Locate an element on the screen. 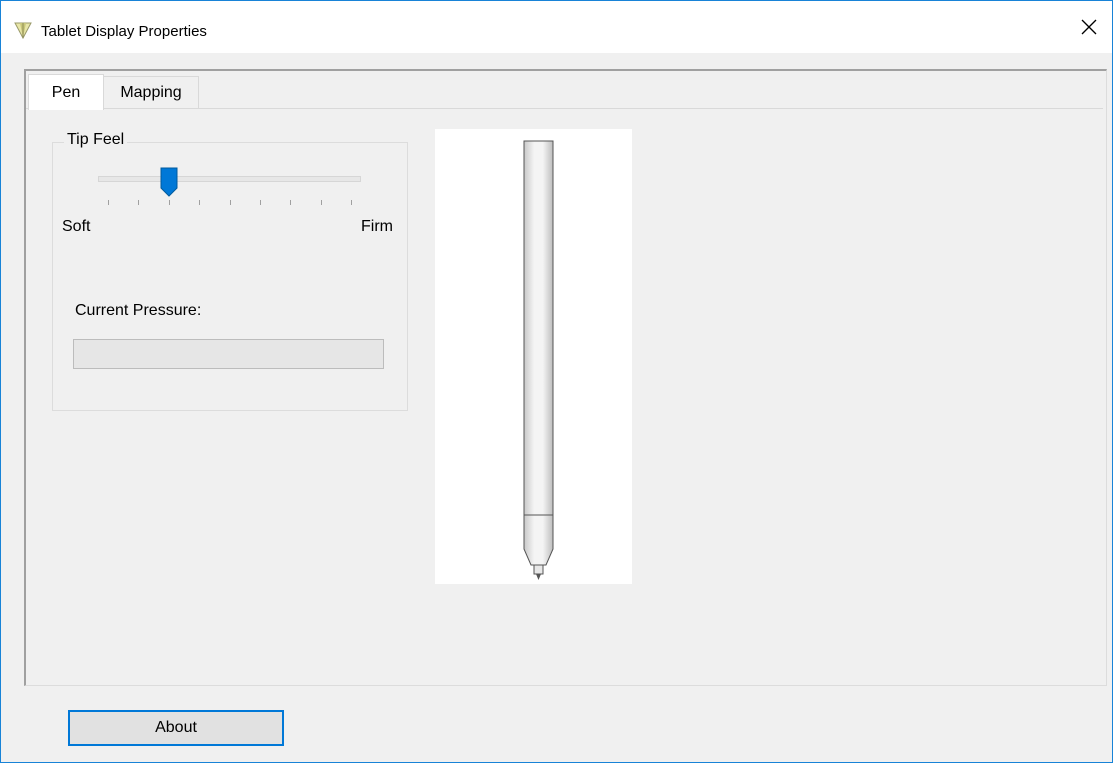 The height and width of the screenshot is (763, 1113). tab-mapping-label: Mapping is located at coordinates (151, 92).